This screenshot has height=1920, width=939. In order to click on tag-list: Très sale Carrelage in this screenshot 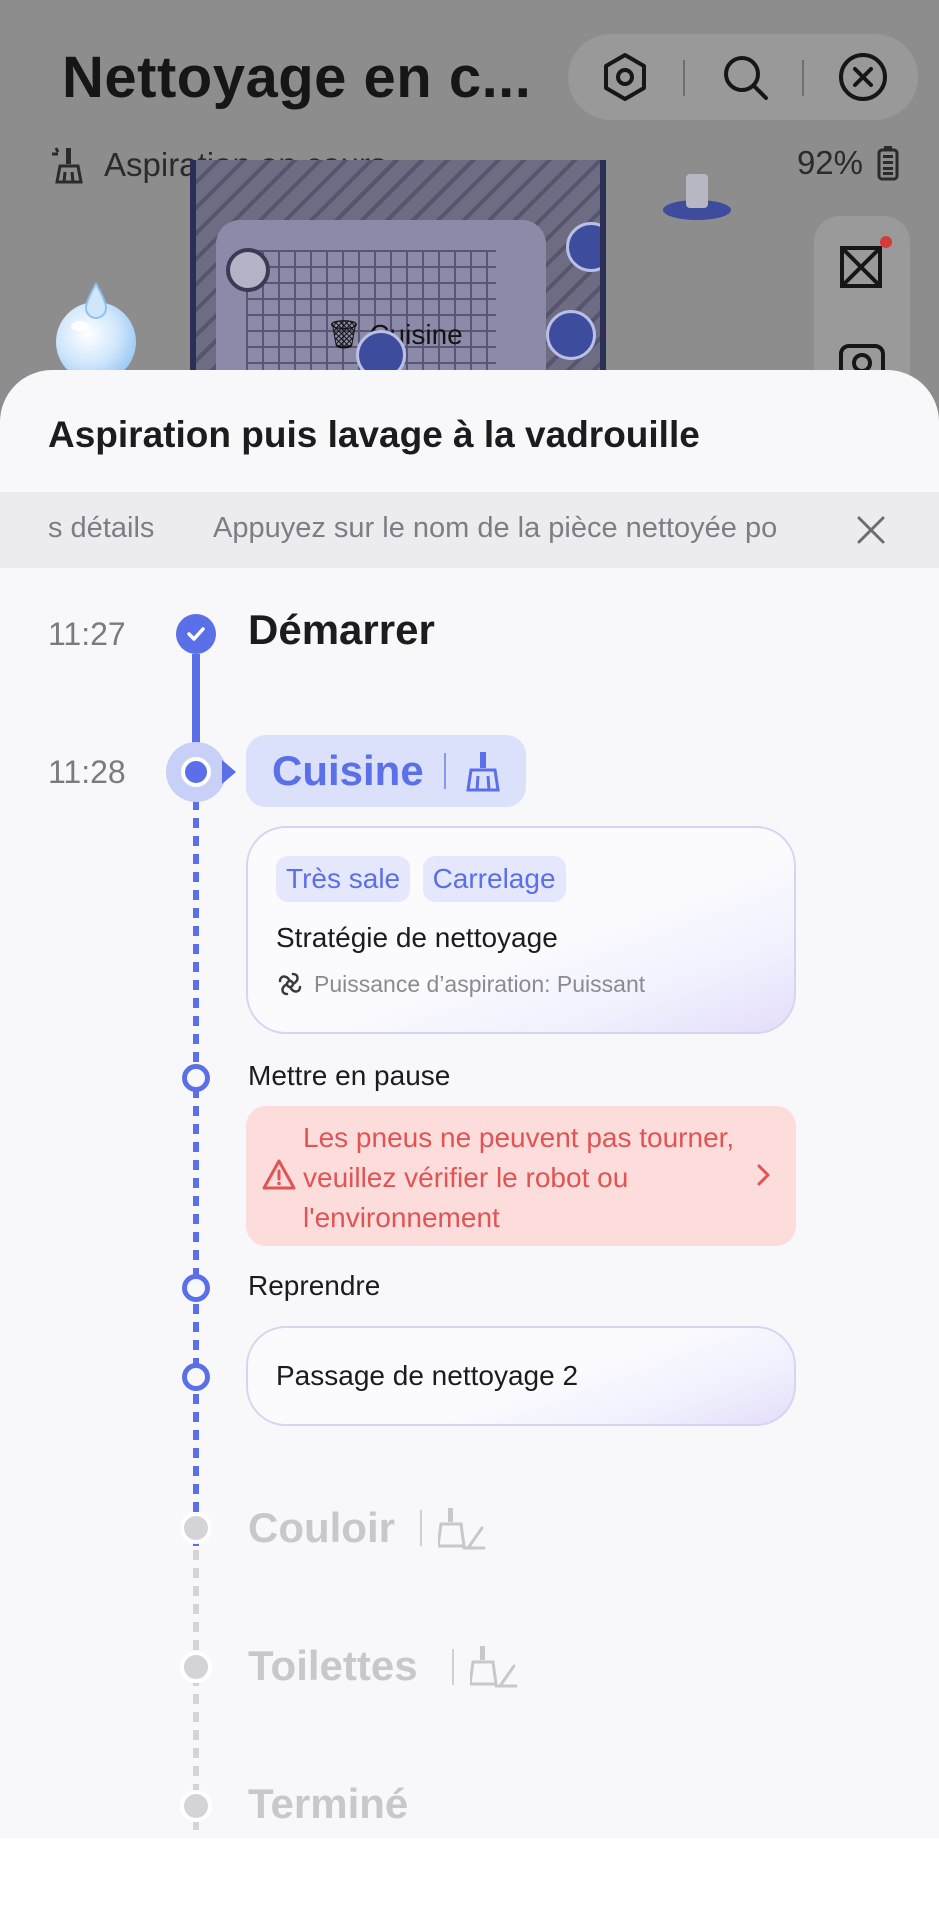, I will do `click(425, 879)`.